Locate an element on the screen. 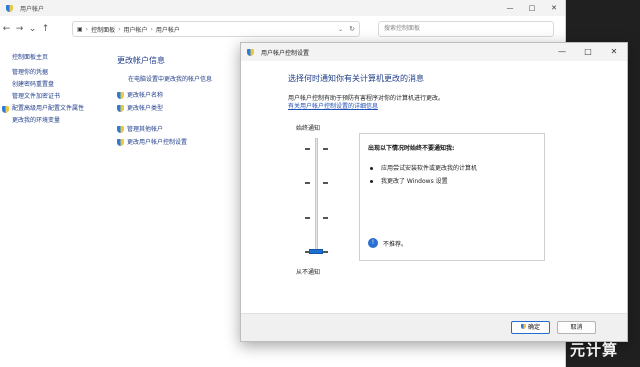 The width and height of the screenshot is (640, 367). change-account-name-link: 更改帐户名称 is located at coordinates (177, 95).